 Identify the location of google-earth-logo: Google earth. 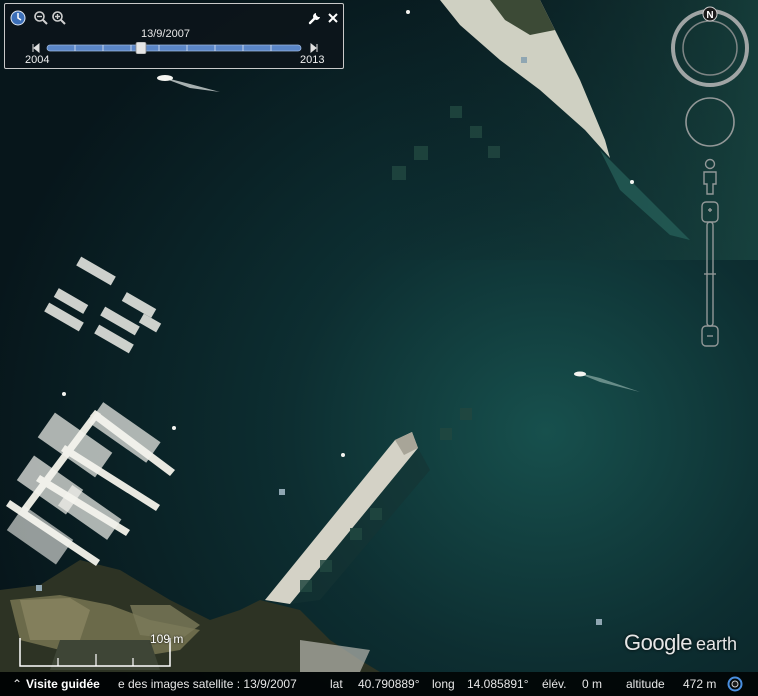
(680, 643).